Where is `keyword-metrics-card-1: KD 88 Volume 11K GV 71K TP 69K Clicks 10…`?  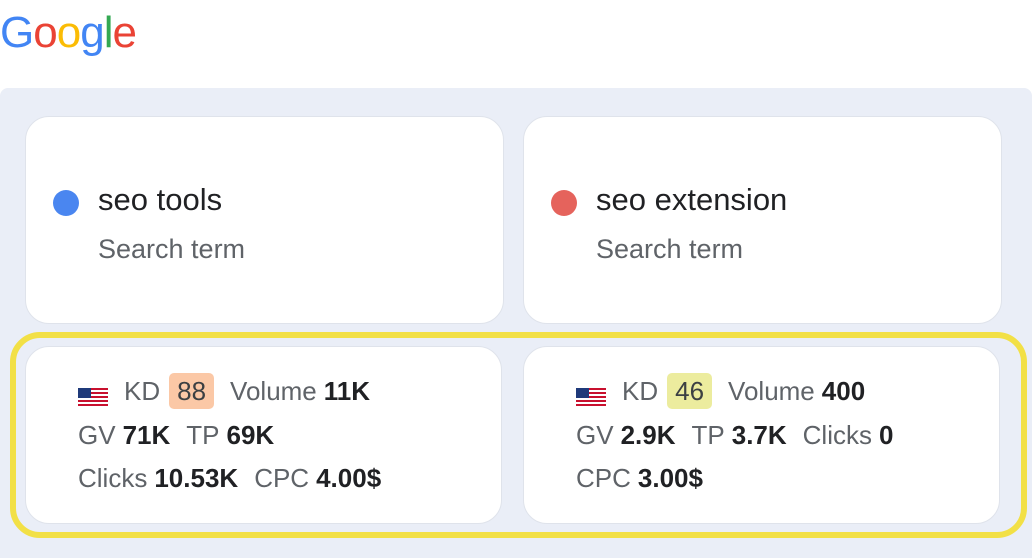
keyword-metrics-card-1: KD 88 Volume 11K GV 71K TP 69K Clicks 10… is located at coordinates (263, 435).